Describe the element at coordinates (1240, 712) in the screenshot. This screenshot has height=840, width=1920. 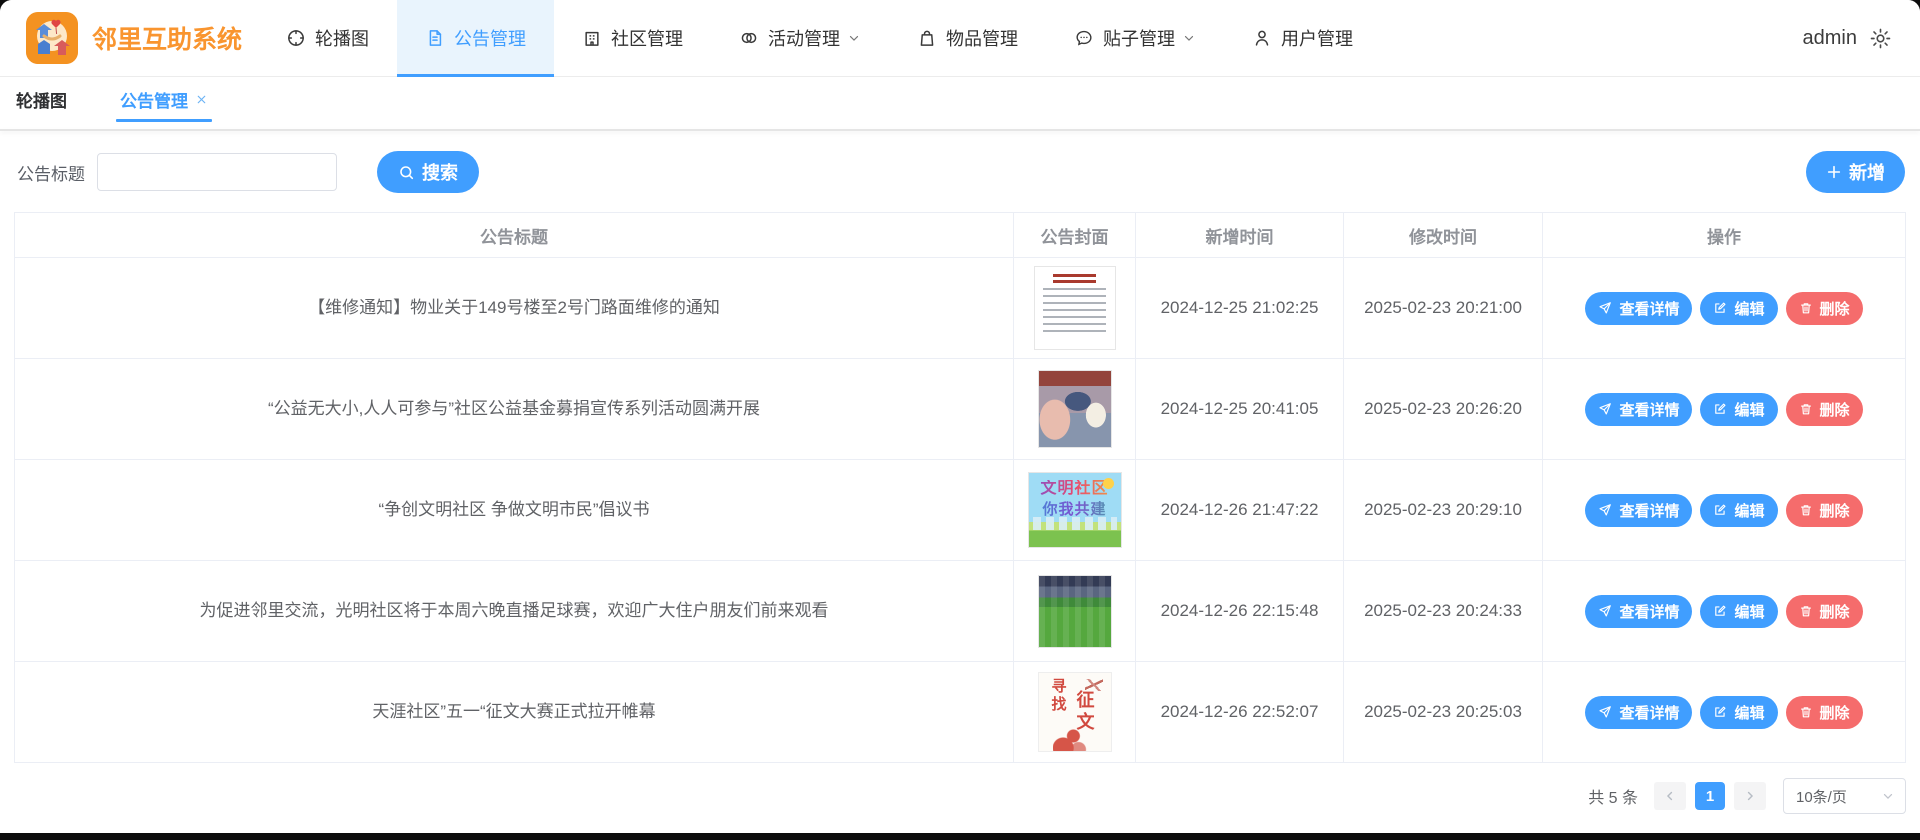
I see `created-time: 2024-12-26 22:52:07` at that location.